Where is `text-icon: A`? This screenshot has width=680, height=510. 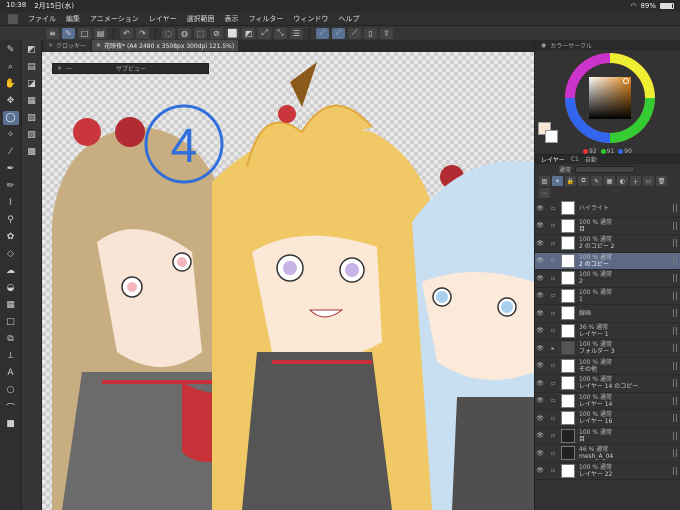 text-icon: A is located at coordinates (11, 373).